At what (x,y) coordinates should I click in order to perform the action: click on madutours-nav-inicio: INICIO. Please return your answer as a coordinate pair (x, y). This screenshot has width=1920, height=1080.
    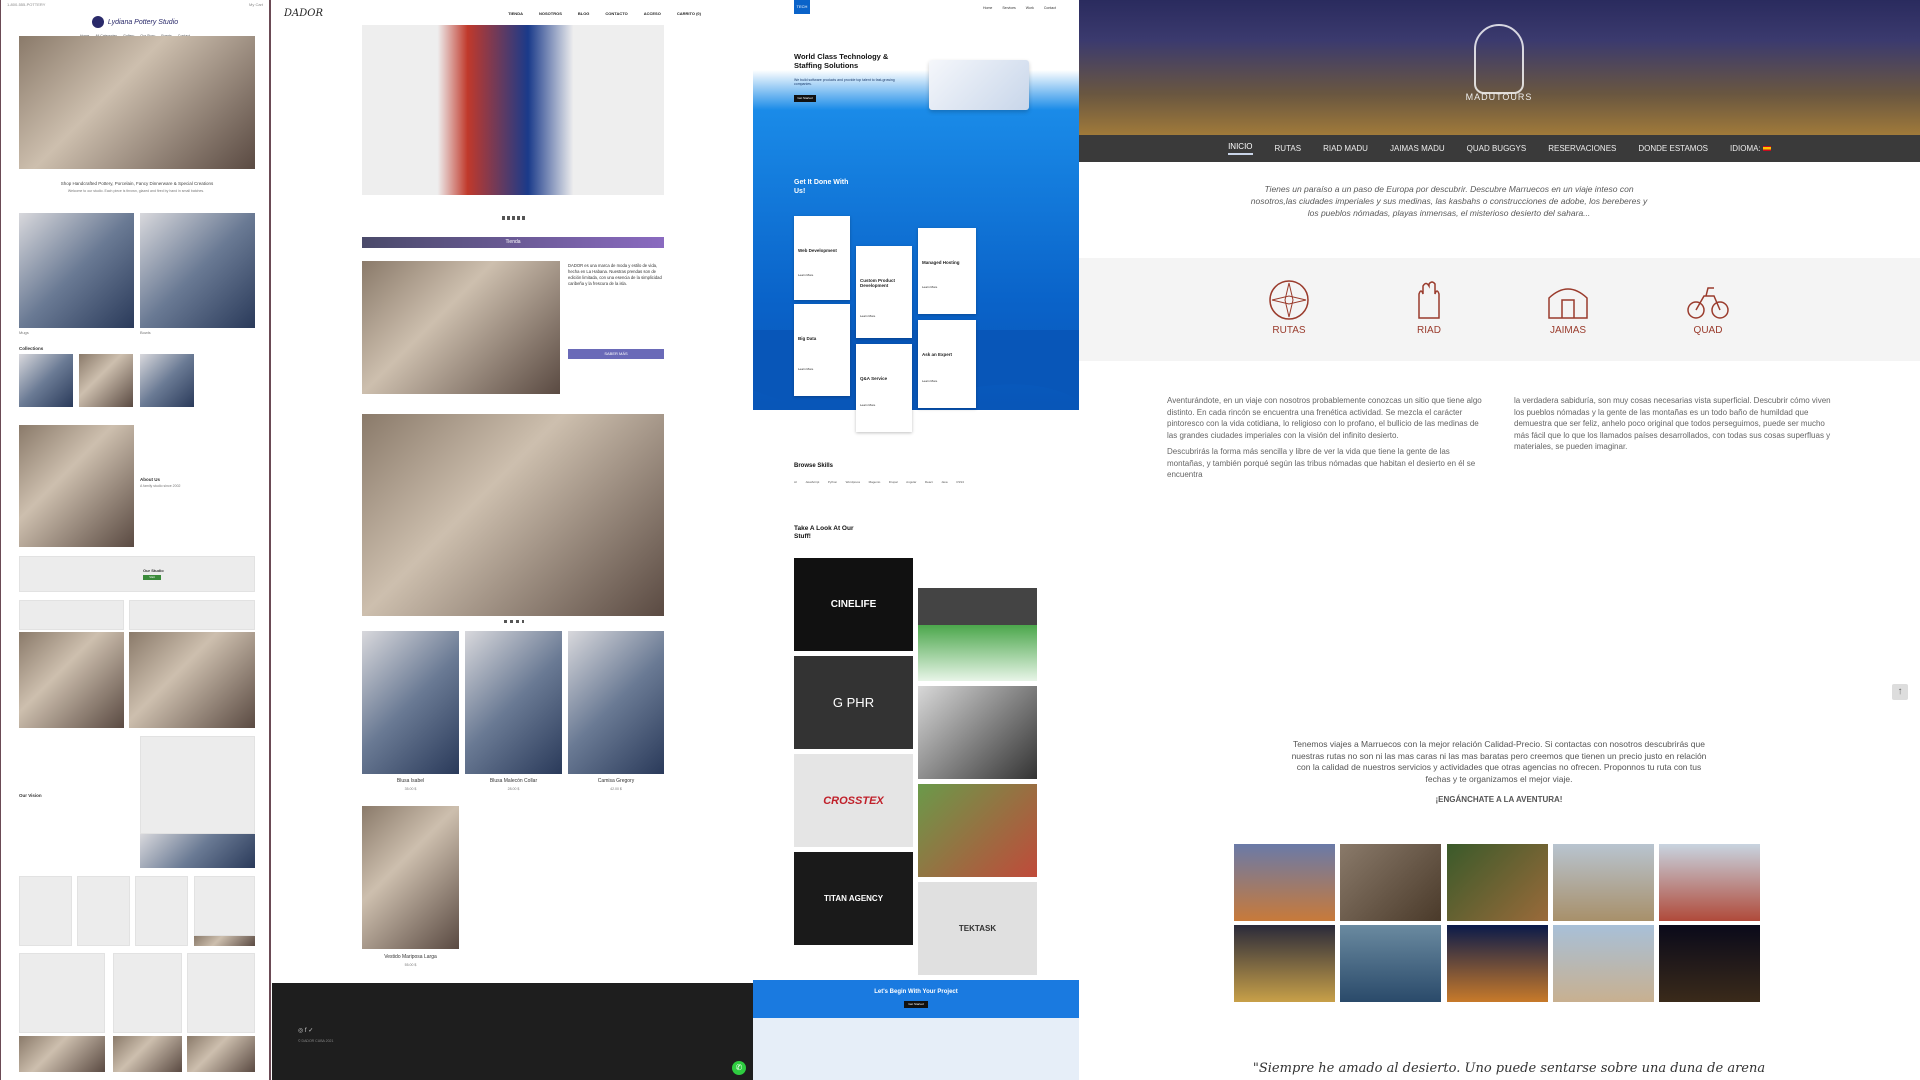
    Looking at the image, I should click on (1240, 148).